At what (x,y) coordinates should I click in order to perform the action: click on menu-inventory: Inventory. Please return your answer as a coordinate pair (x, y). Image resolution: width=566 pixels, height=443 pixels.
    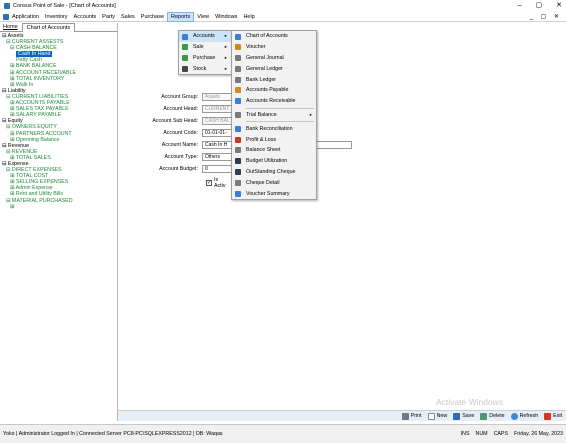
    Looking at the image, I should click on (56, 17).